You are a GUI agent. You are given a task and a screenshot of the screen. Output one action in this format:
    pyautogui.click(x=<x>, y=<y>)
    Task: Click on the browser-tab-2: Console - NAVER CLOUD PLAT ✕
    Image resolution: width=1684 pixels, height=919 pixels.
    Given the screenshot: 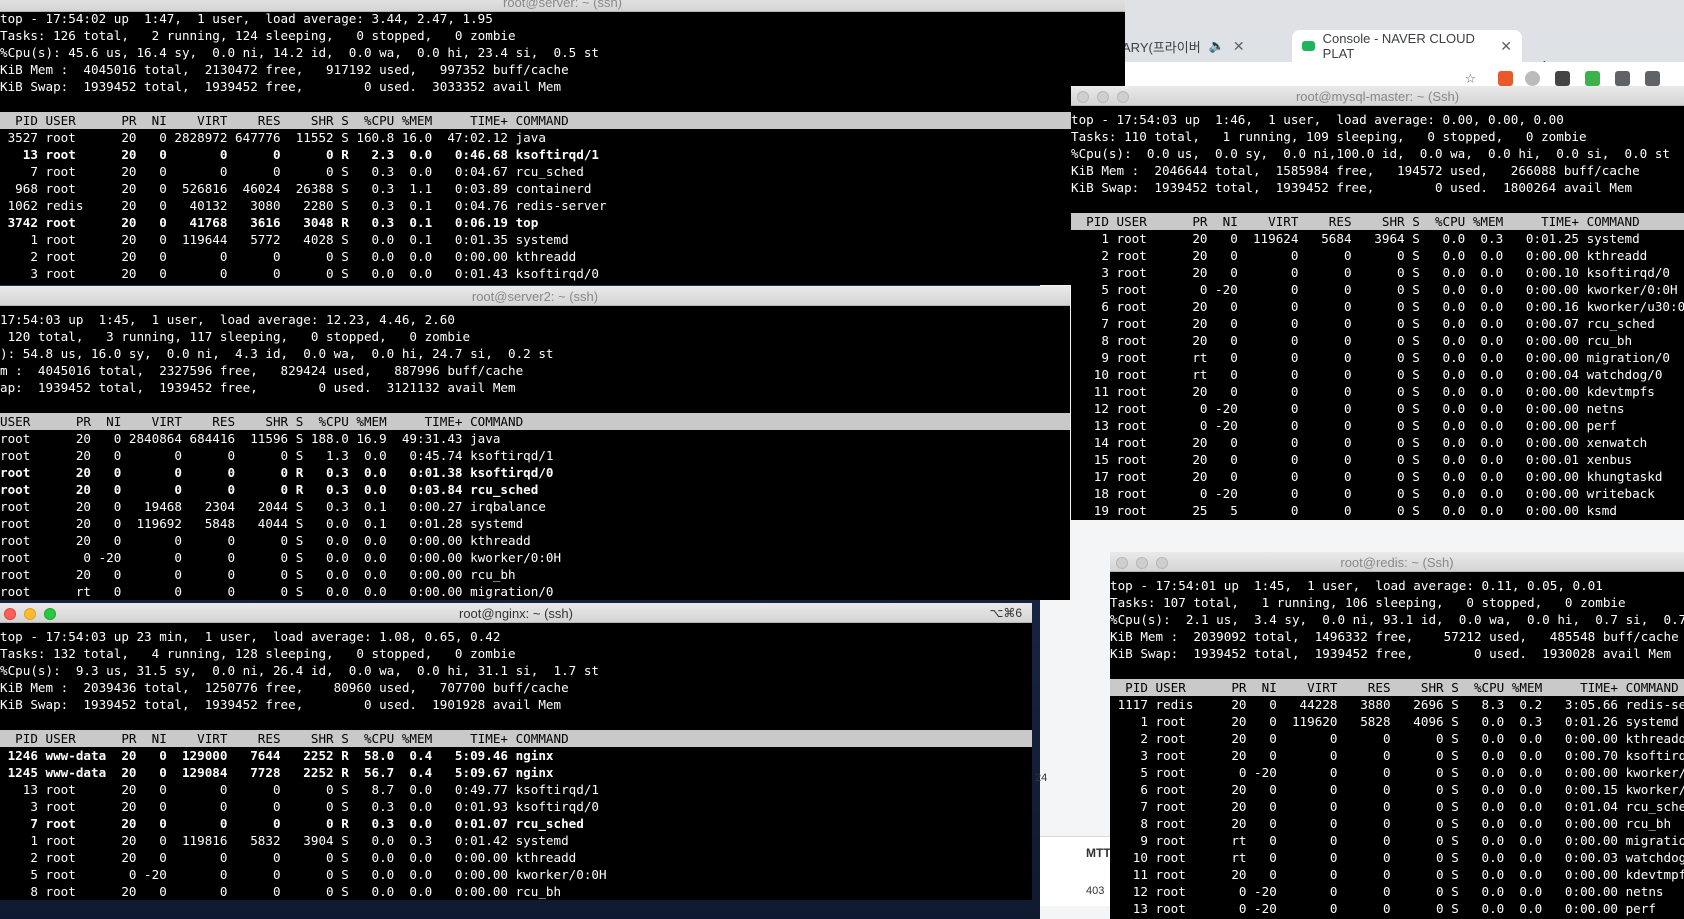 What is the action you would take?
    pyautogui.click(x=1407, y=46)
    